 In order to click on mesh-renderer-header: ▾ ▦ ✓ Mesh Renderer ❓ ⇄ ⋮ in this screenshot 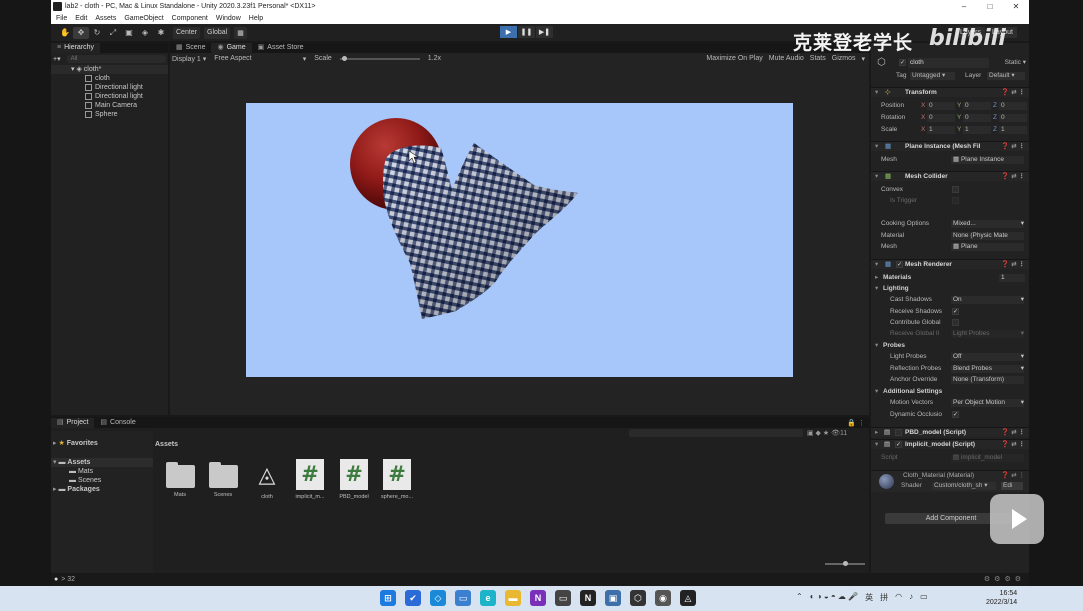, I will do `click(950, 264)`.